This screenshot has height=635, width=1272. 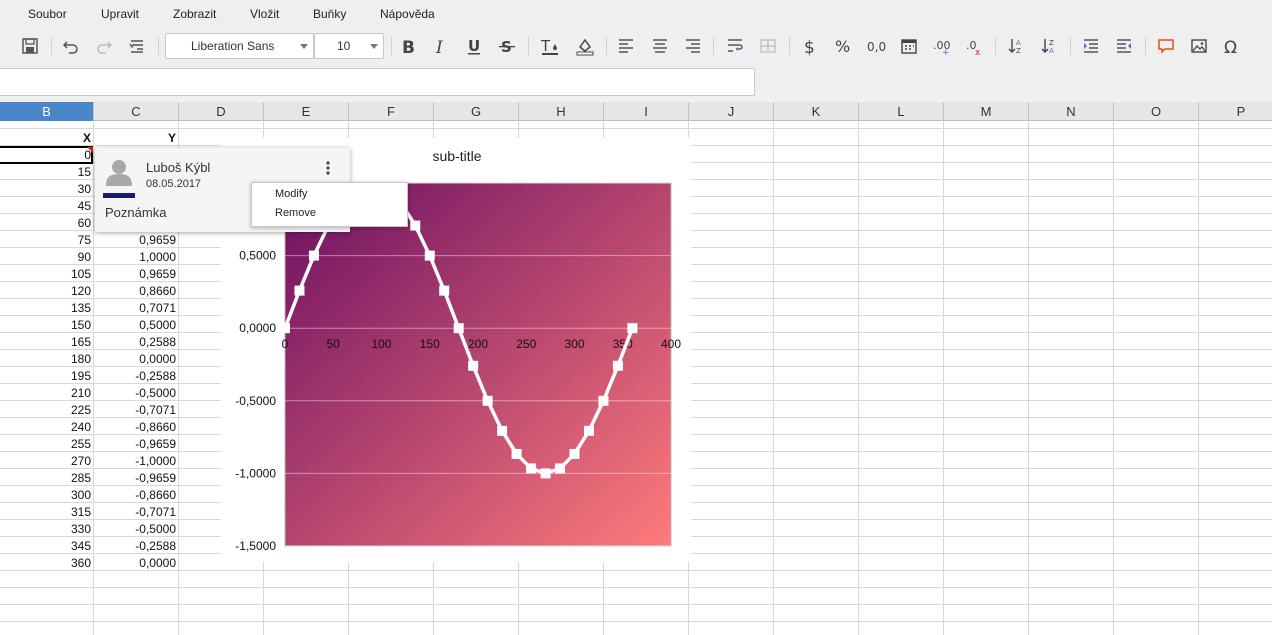 I want to click on cell-y: 1,0000, so click(x=136, y=257).